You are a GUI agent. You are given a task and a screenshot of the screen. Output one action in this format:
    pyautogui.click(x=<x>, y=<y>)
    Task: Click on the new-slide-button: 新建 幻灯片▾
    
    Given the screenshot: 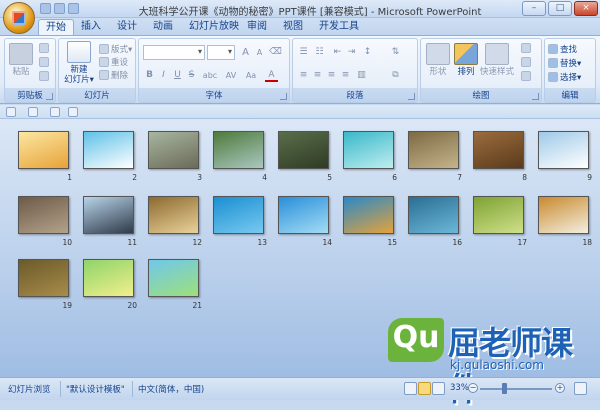 What is the action you would take?
    pyautogui.click(x=79, y=63)
    